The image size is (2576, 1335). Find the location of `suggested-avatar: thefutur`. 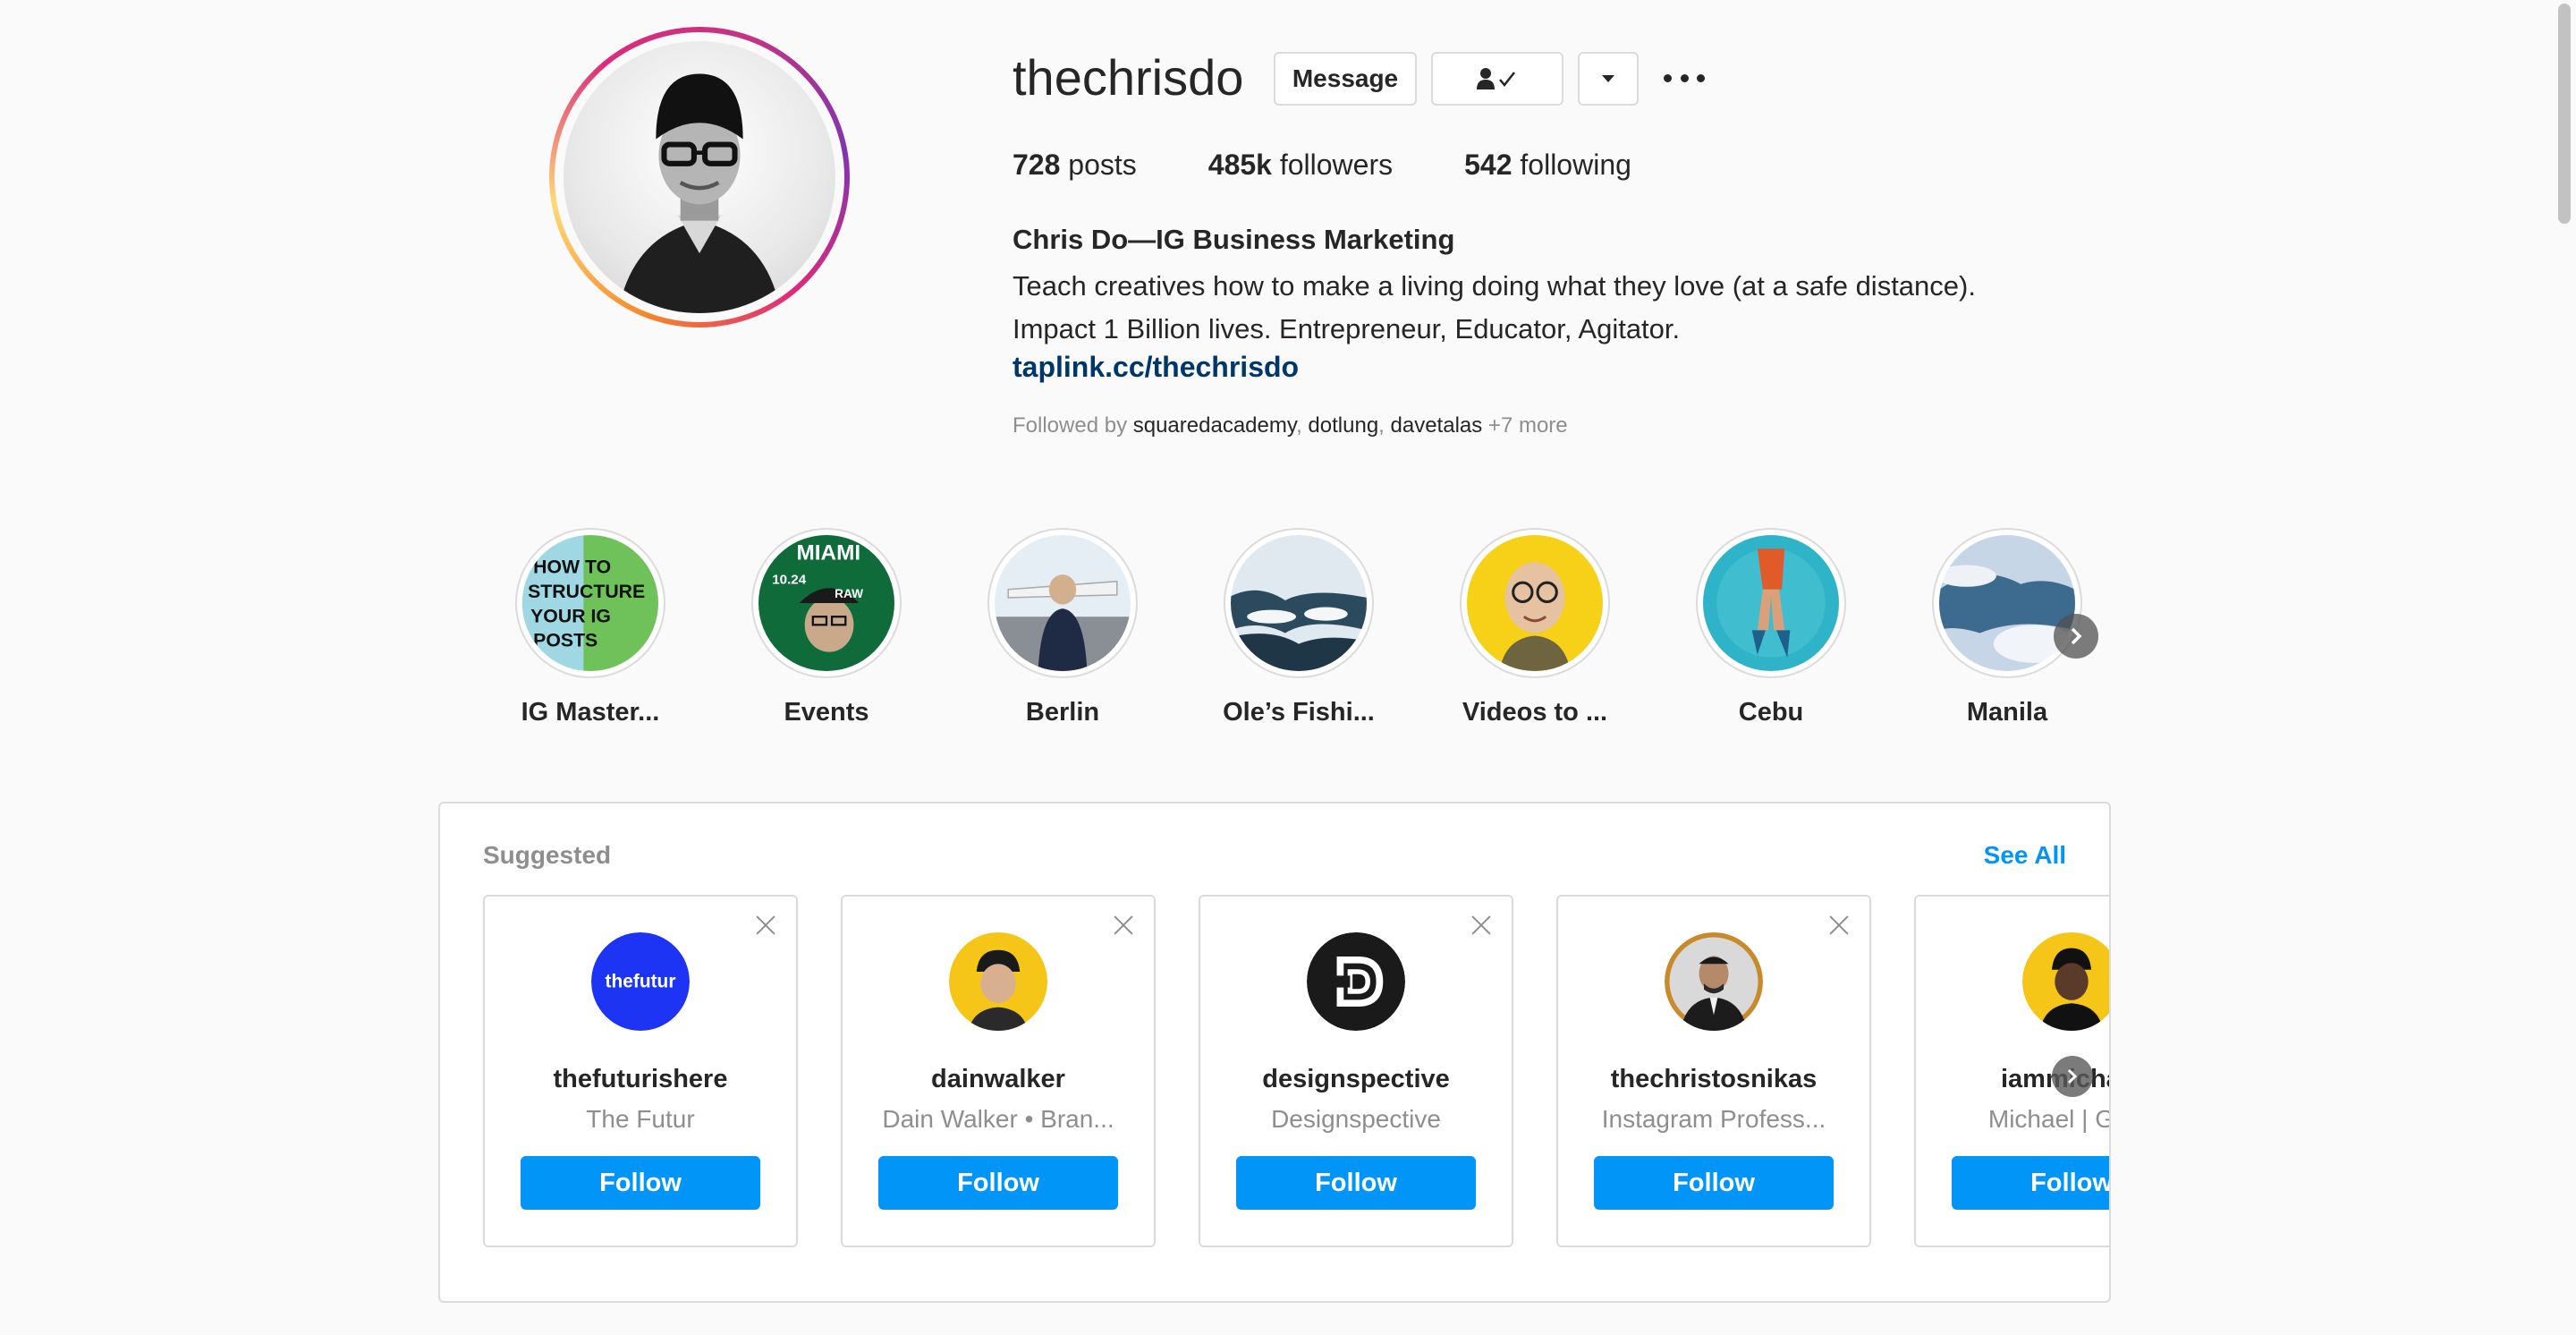

suggested-avatar: thefutur is located at coordinates (640, 981).